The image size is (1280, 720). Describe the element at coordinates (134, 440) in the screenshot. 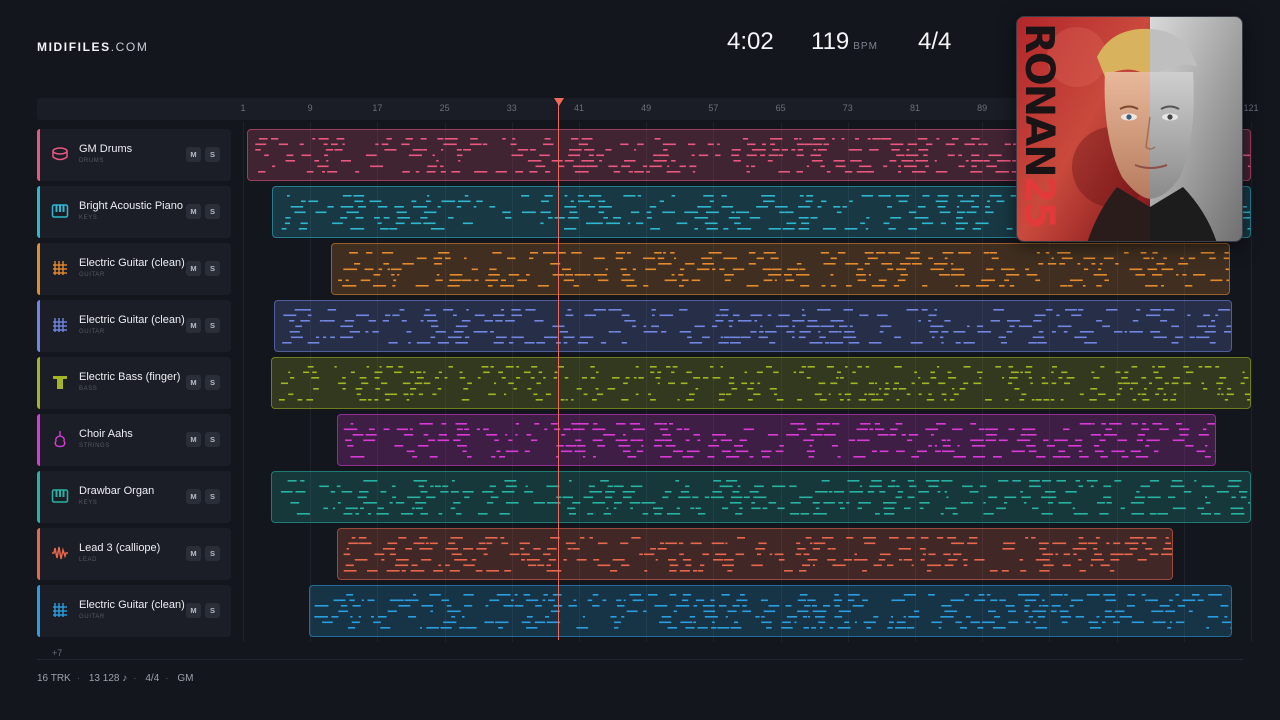

I see `track-header: Choir Aahs STRINGS M S` at that location.